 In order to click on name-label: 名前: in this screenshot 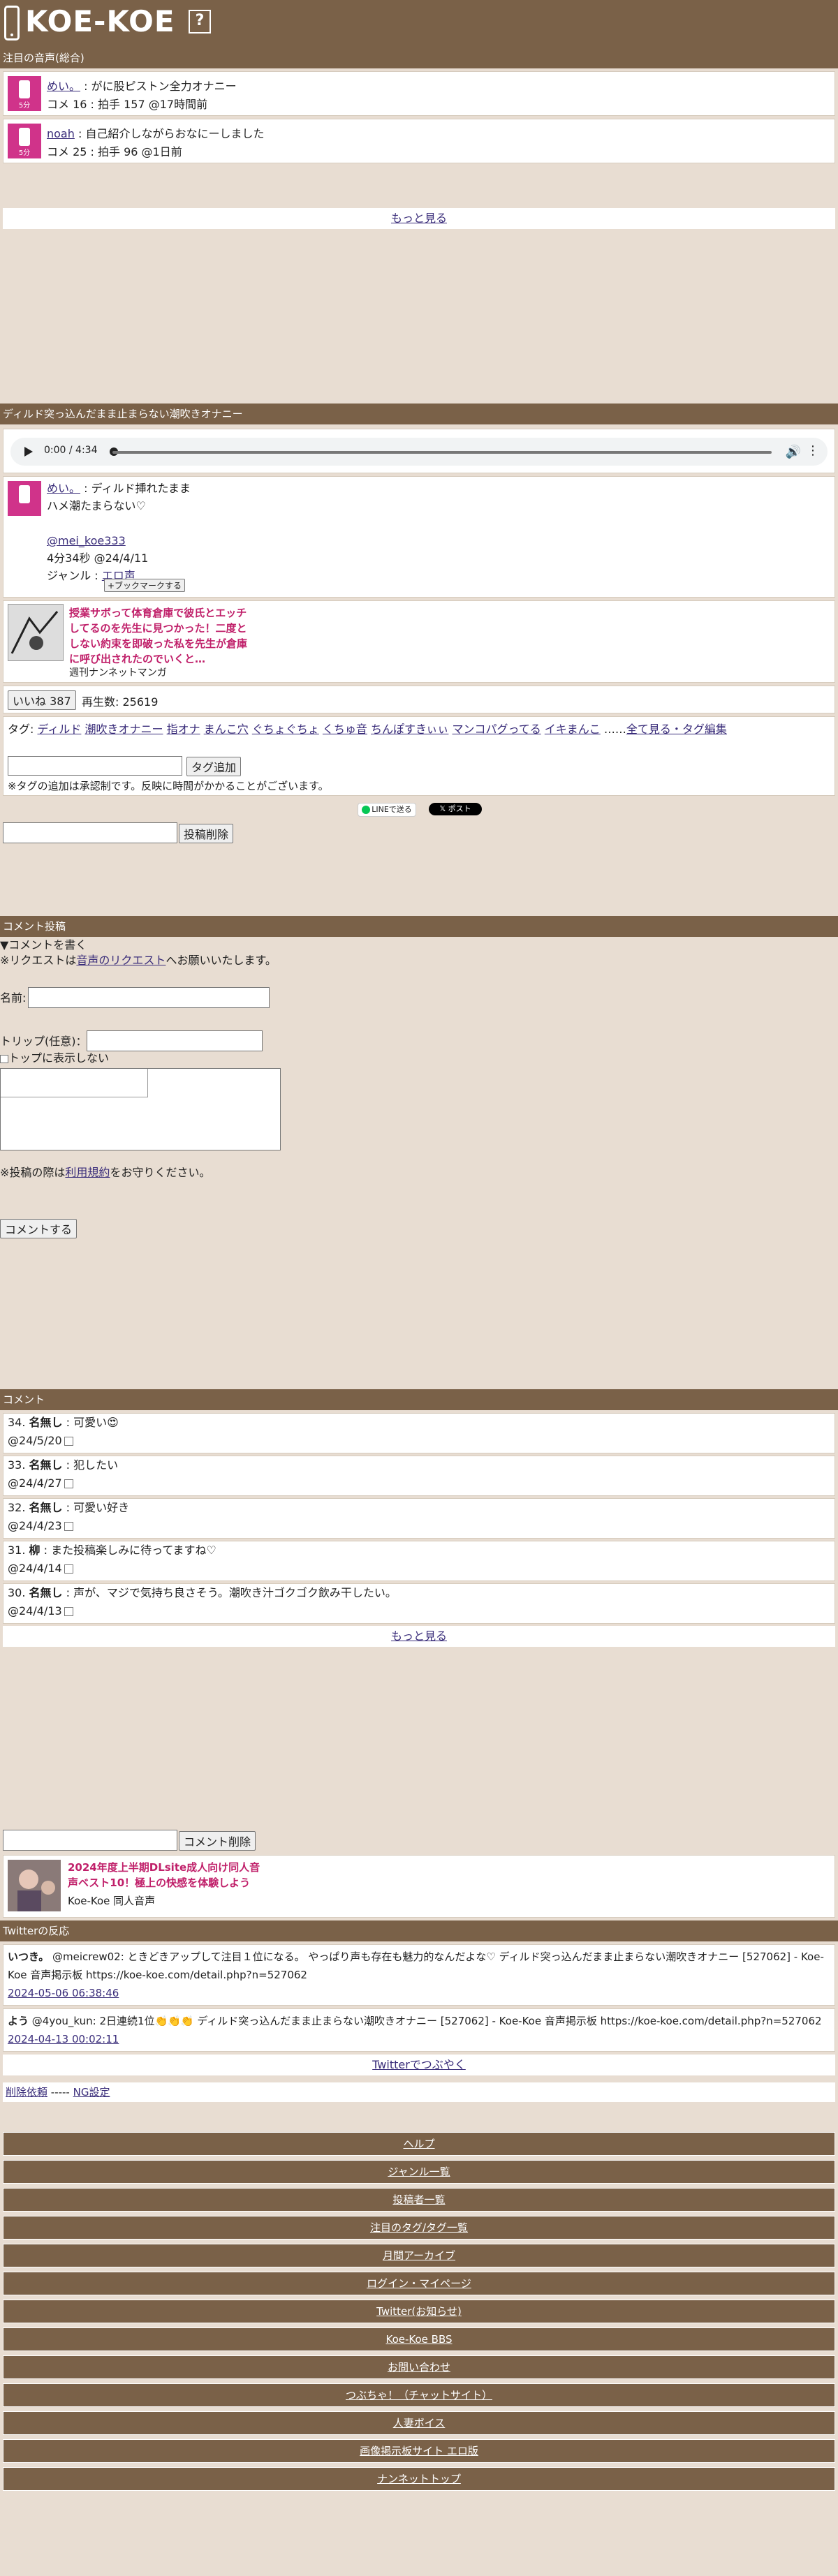, I will do `click(13, 998)`.